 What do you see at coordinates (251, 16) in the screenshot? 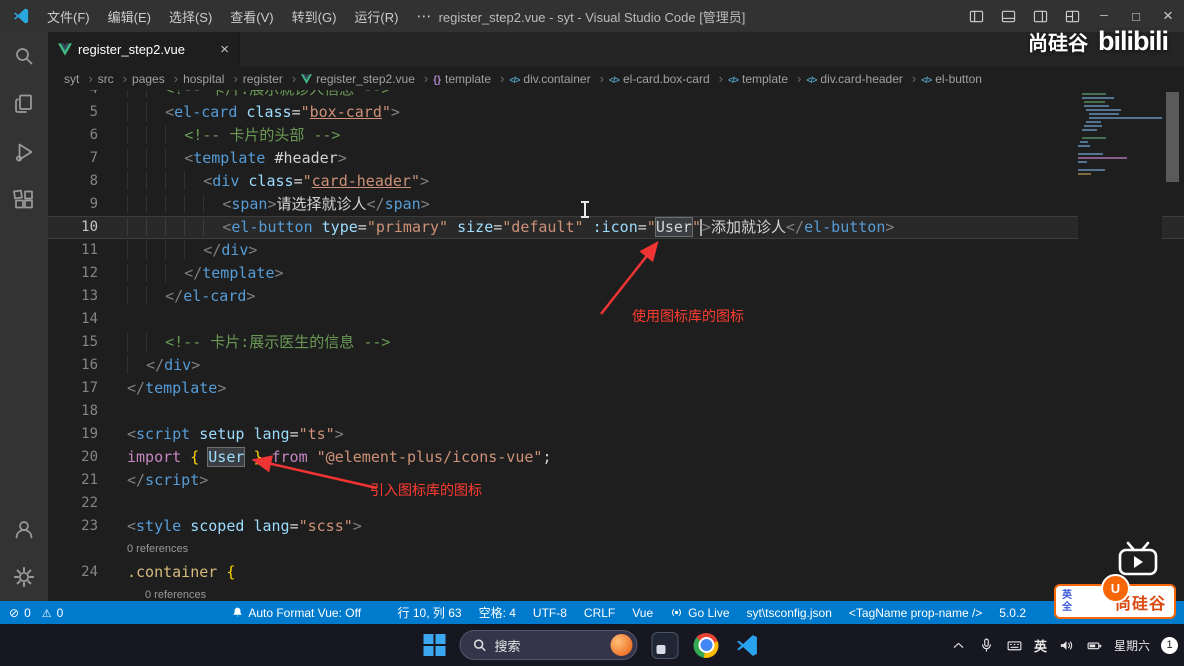
I see `menu-view: 查看(V)` at bounding box center [251, 16].